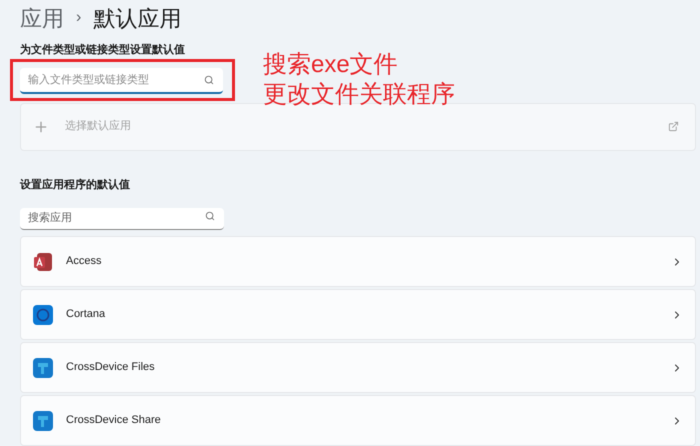  Describe the element at coordinates (103, 50) in the screenshot. I see `section-label: 为文件类型或链接类型设置默认值` at that location.